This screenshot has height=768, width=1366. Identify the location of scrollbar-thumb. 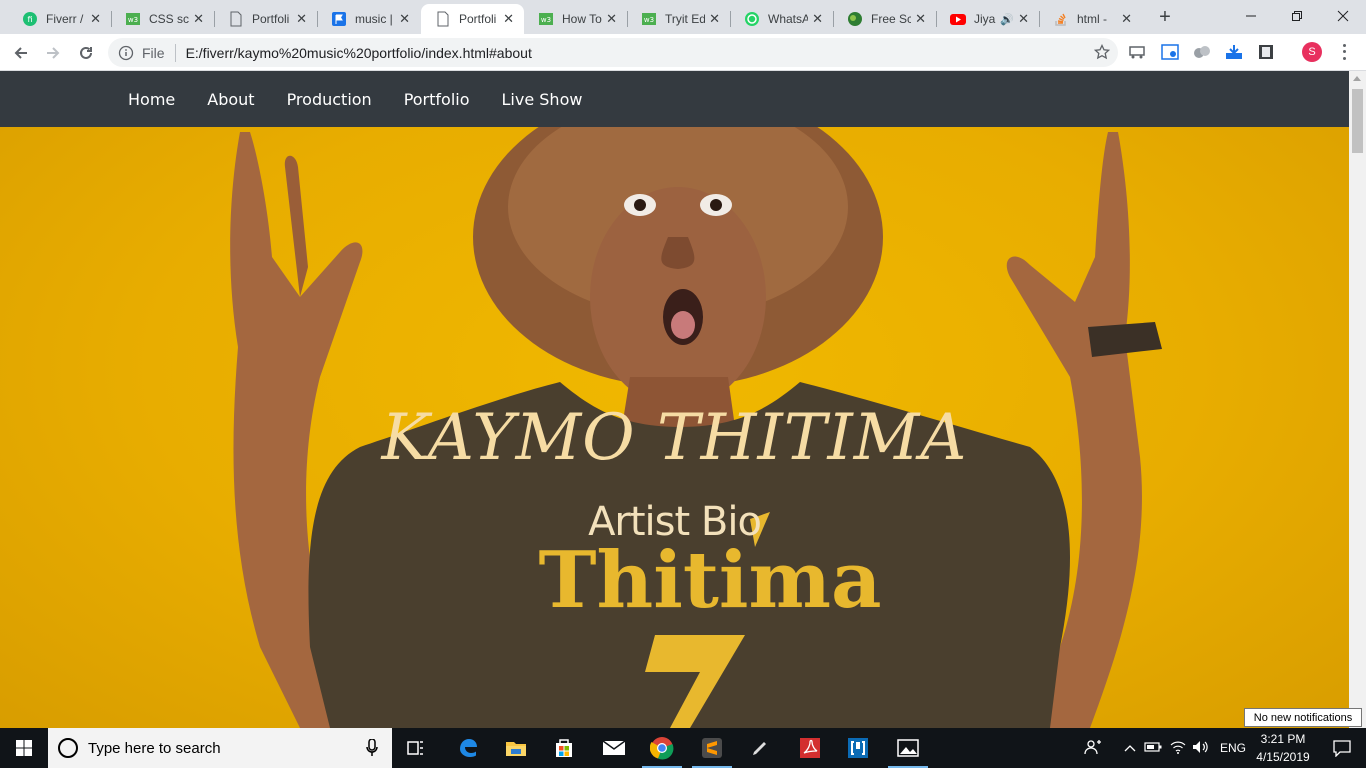
(1357, 121).